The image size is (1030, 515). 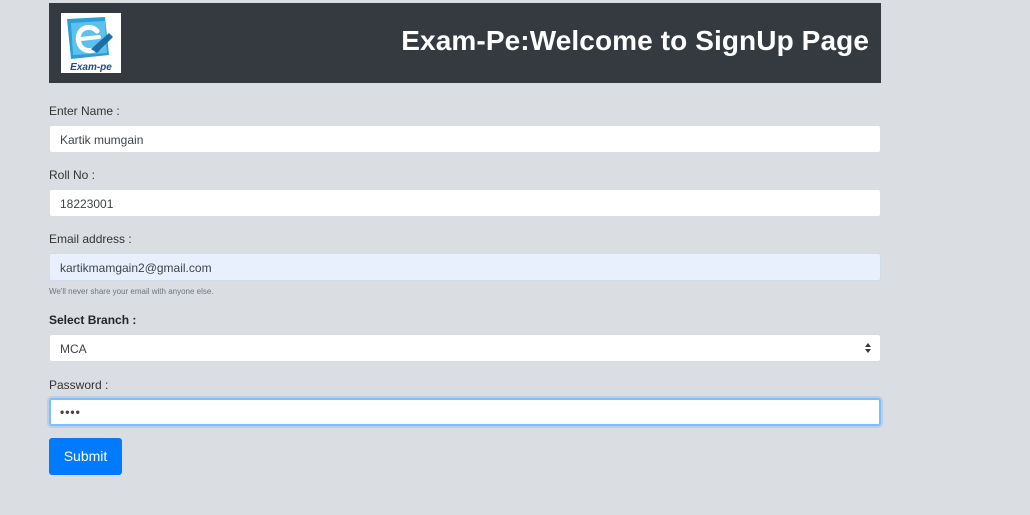 What do you see at coordinates (93, 320) in the screenshot?
I see `branch-label: Select Branch :` at bounding box center [93, 320].